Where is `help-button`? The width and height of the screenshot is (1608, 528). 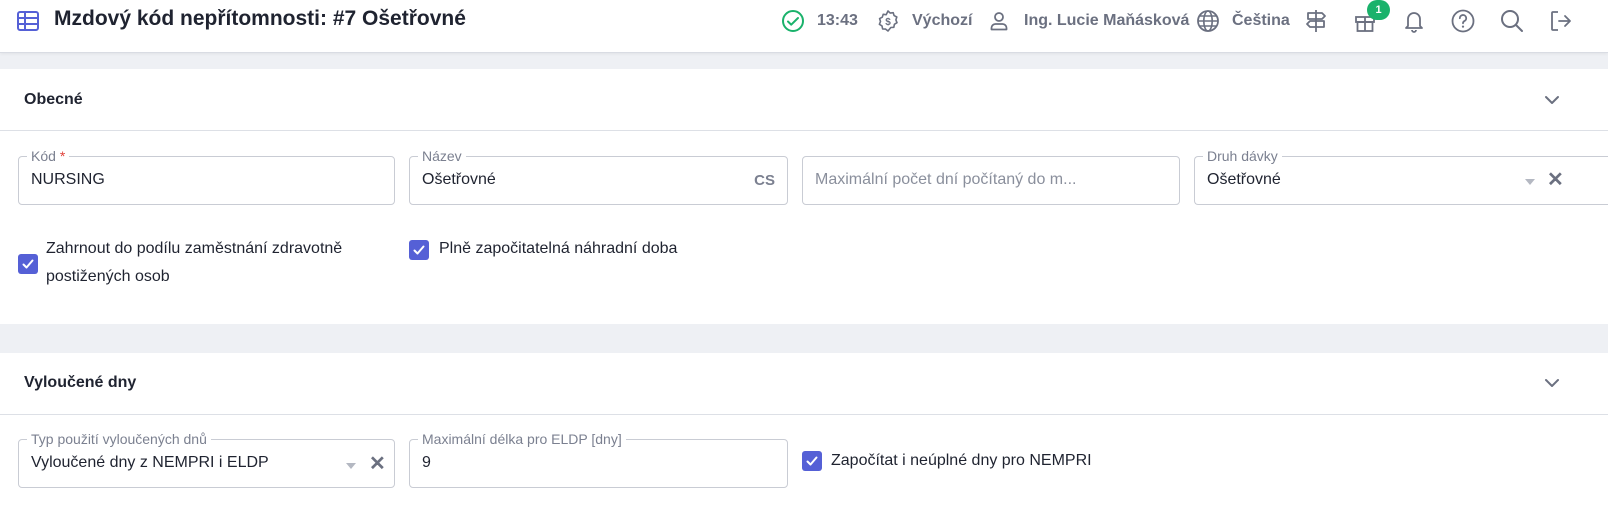
help-button is located at coordinates (1463, 21).